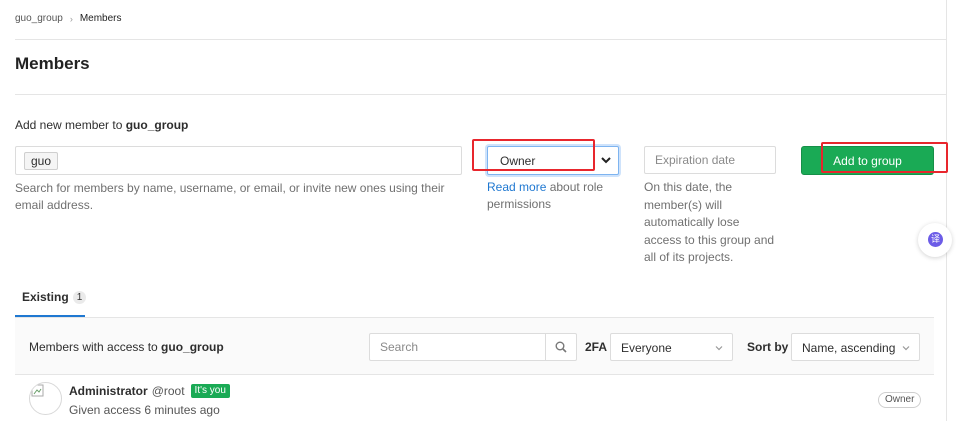  I want to click on member-search-input: guo, so click(238, 160).